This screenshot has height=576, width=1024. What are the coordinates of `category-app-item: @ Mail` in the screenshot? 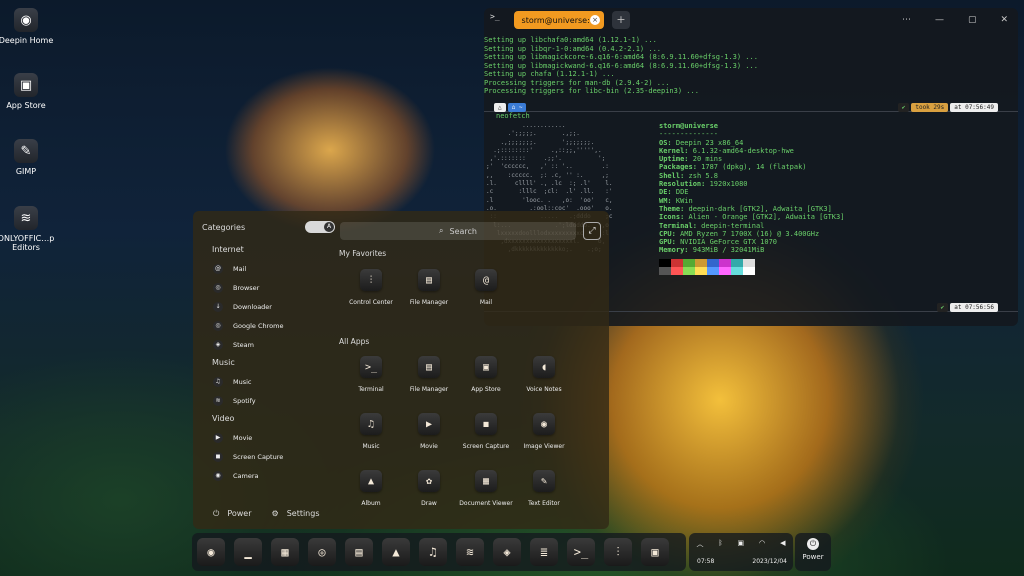 It's located at (260, 268).